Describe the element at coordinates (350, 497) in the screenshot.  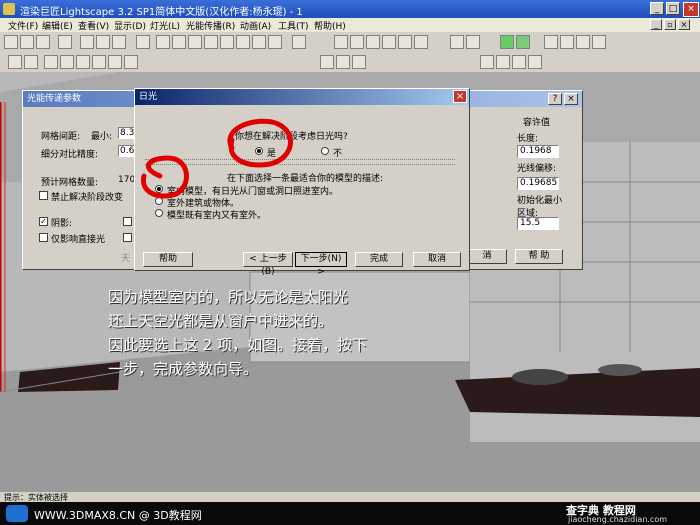
I see `status-bar: 提示：实体被选择` at that location.